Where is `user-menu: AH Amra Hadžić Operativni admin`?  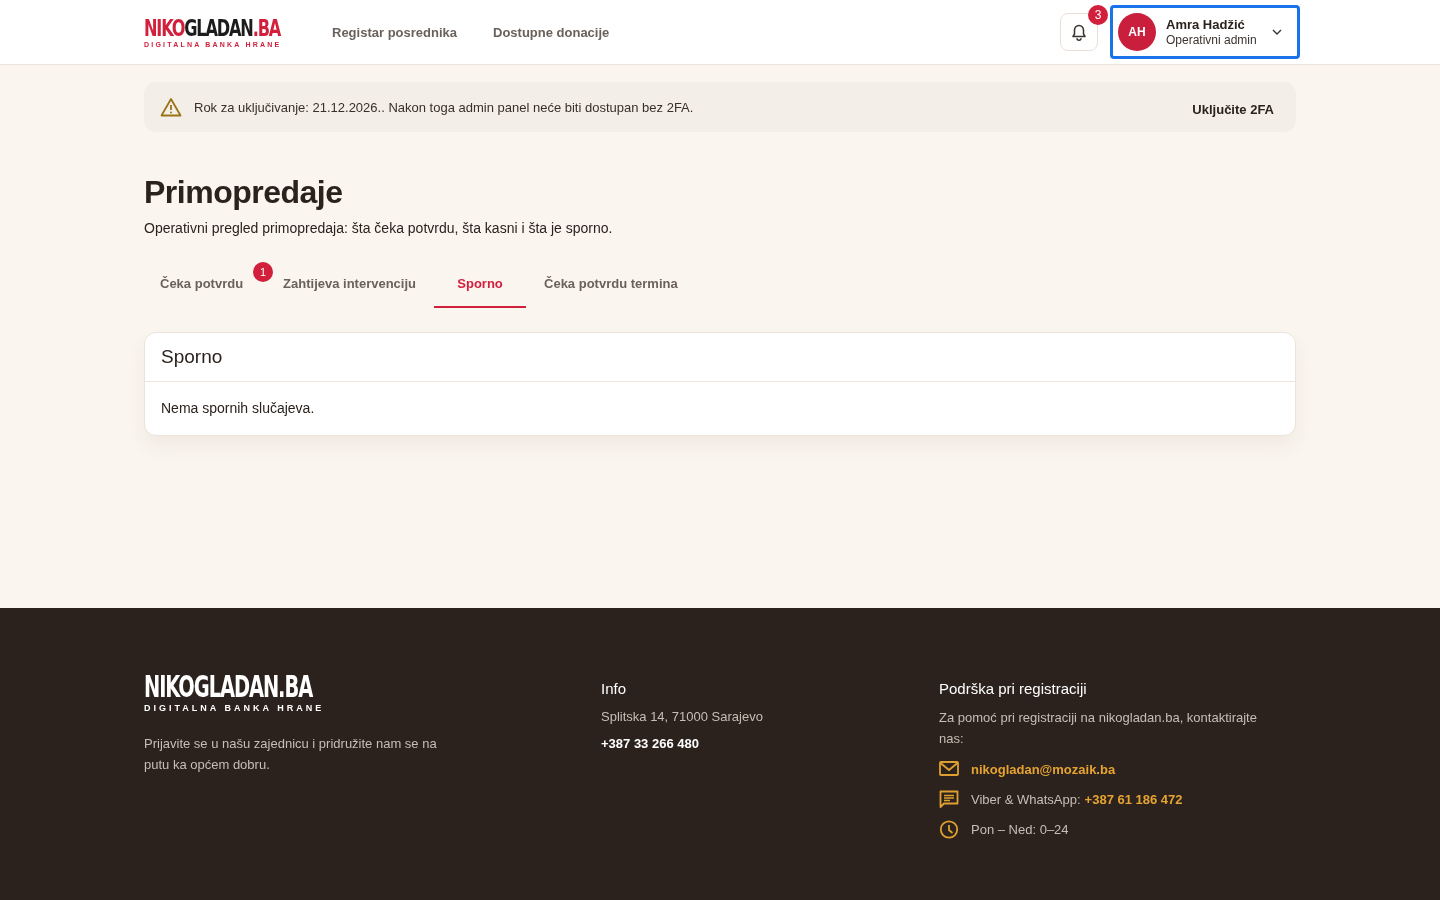 user-menu: AH Amra Hadžić Operativni admin is located at coordinates (1205, 32).